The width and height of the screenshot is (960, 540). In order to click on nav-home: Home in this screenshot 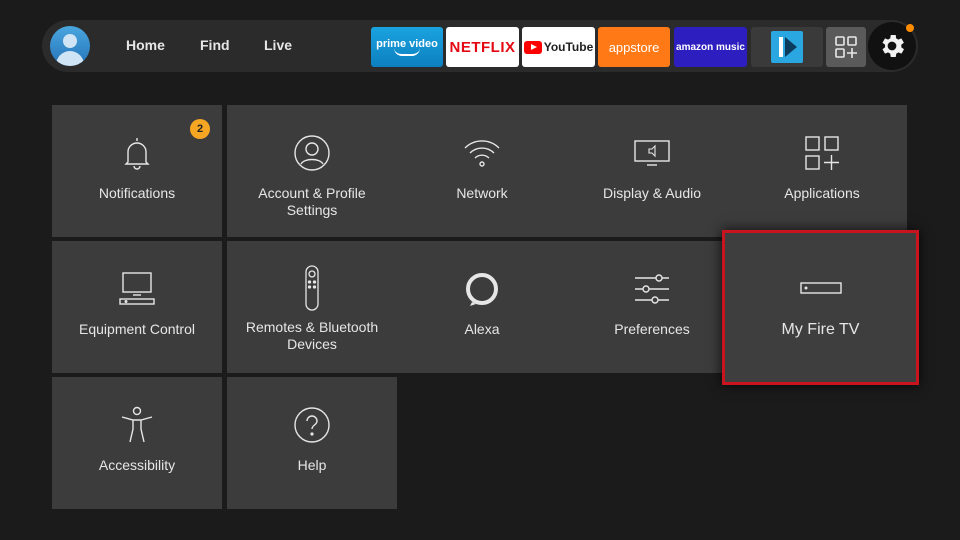, I will do `click(145, 45)`.